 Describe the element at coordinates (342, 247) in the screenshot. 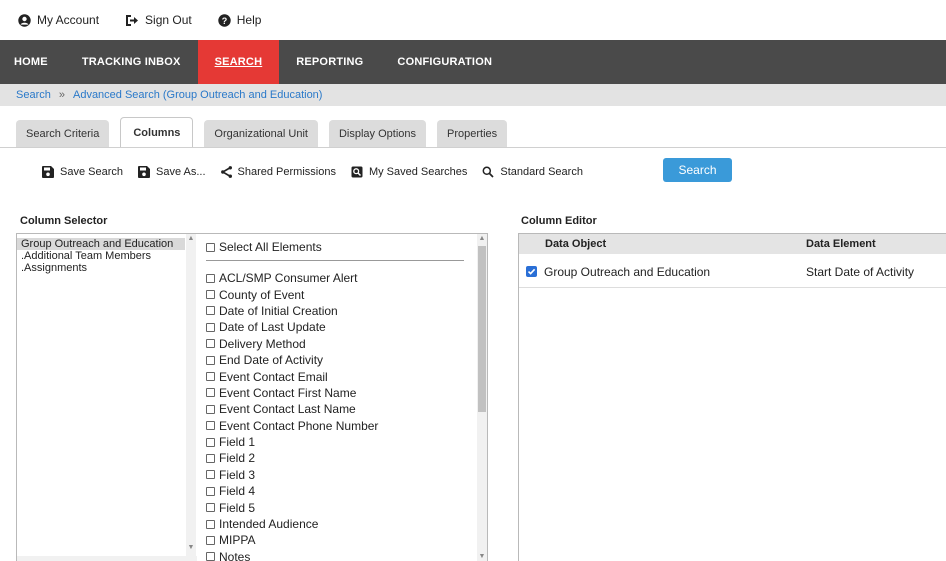

I see `select-all-elements: Select All Elements` at that location.